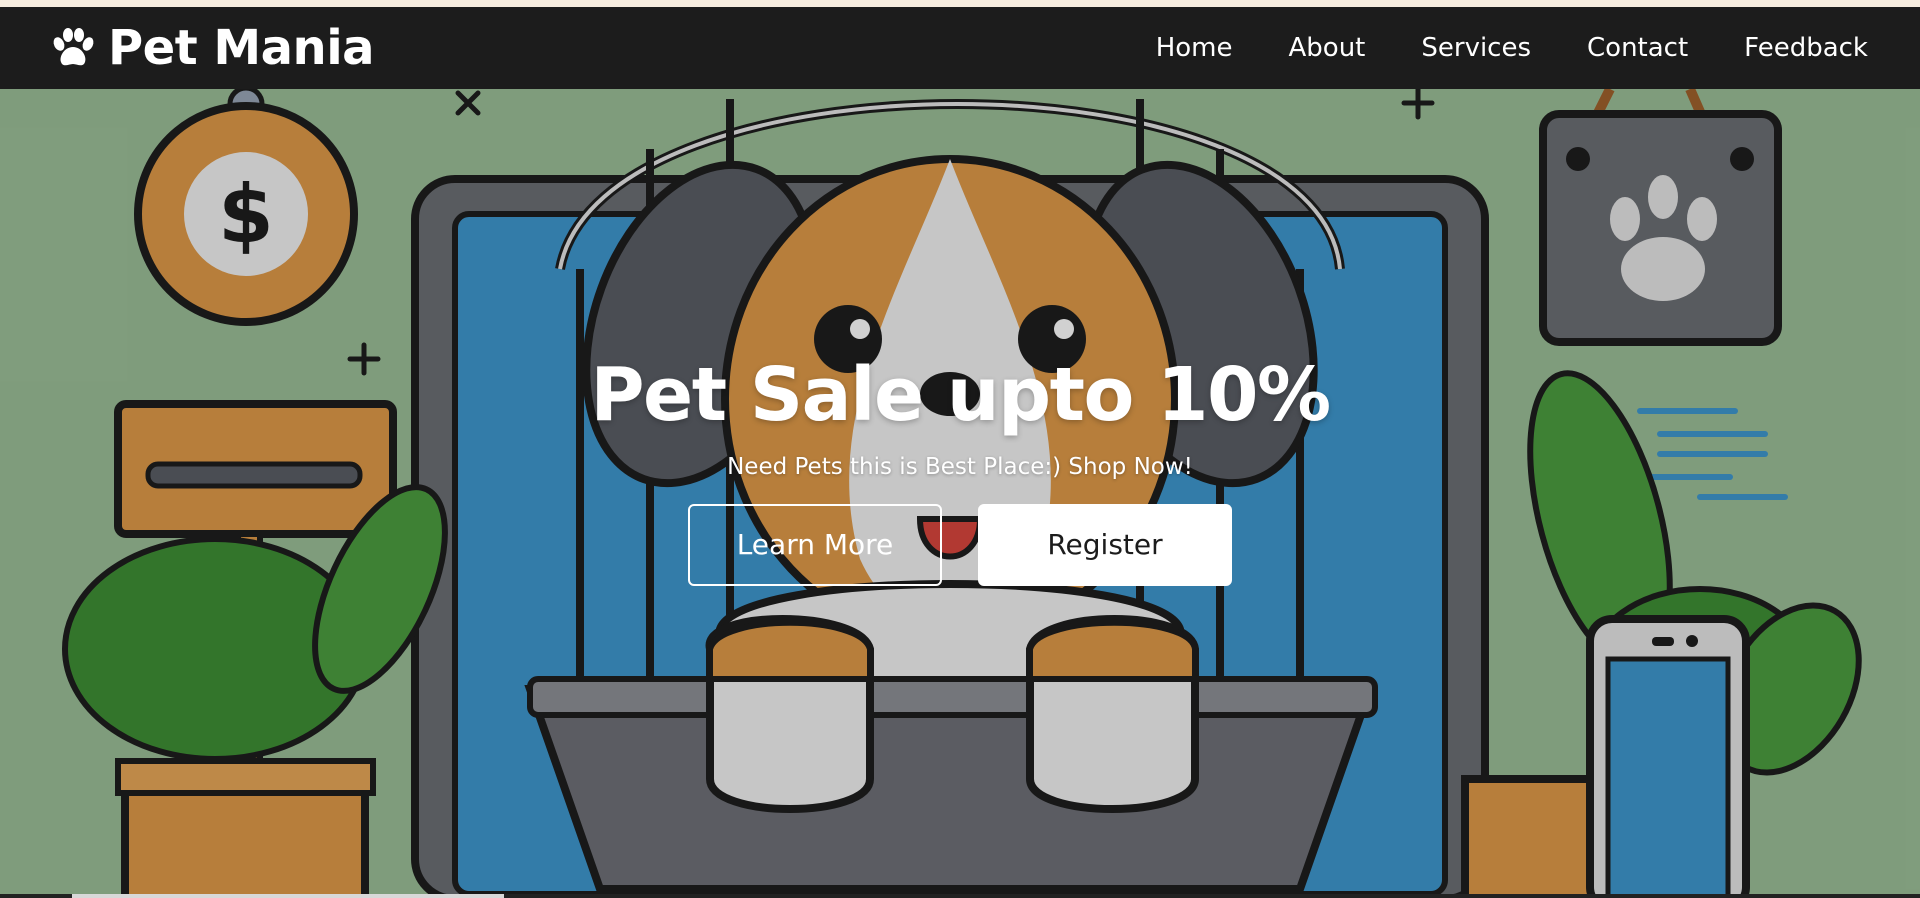 Image resolution: width=1920 pixels, height=898 pixels. Describe the element at coordinates (960, 544) in the screenshot. I see `hero-buttons: Learn More Register` at that location.